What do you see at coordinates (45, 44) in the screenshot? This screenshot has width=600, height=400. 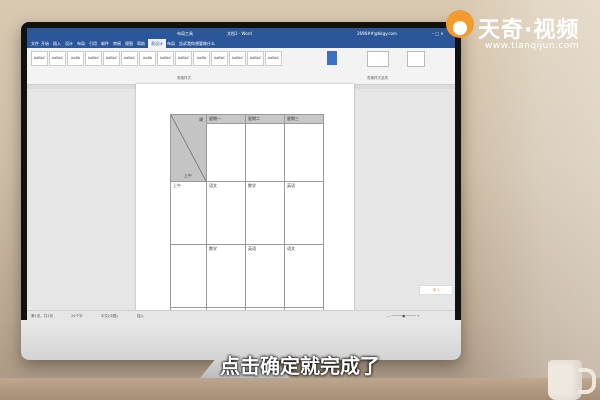 I see `tab-home: 开始` at bounding box center [45, 44].